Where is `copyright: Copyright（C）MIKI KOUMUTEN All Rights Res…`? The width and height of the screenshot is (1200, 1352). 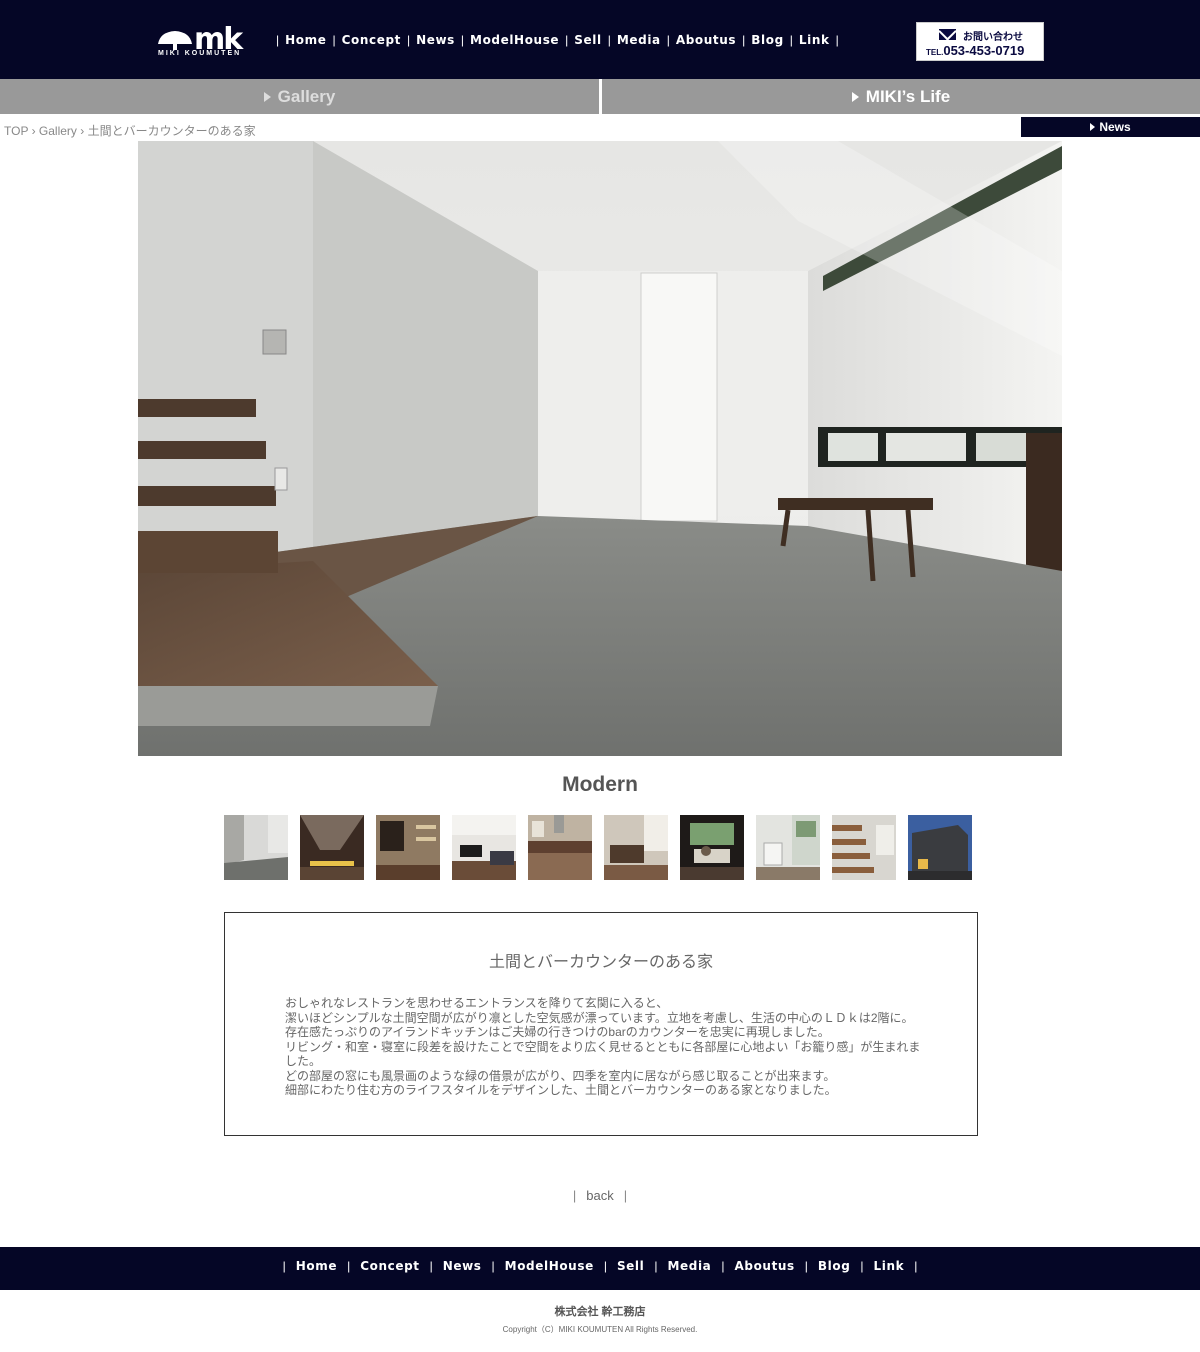 copyright: Copyright（C）MIKI KOUMUTEN All Rights Res… is located at coordinates (600, 1329).